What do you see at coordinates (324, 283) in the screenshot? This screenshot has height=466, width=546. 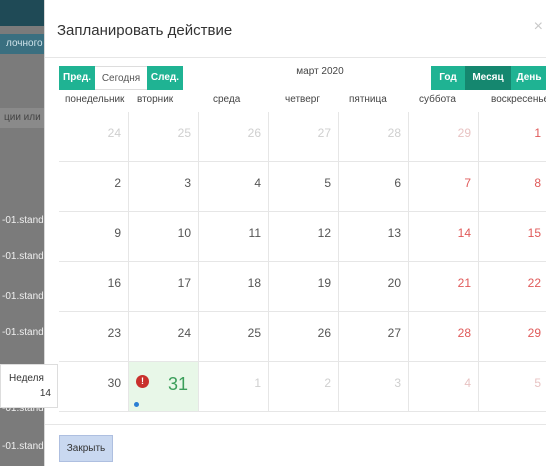 I see `day-number: 19` at bounding box center [324, 283].